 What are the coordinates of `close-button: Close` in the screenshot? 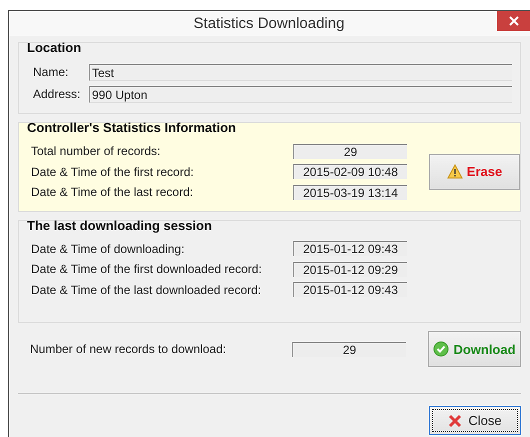 It's located at (475, 420).